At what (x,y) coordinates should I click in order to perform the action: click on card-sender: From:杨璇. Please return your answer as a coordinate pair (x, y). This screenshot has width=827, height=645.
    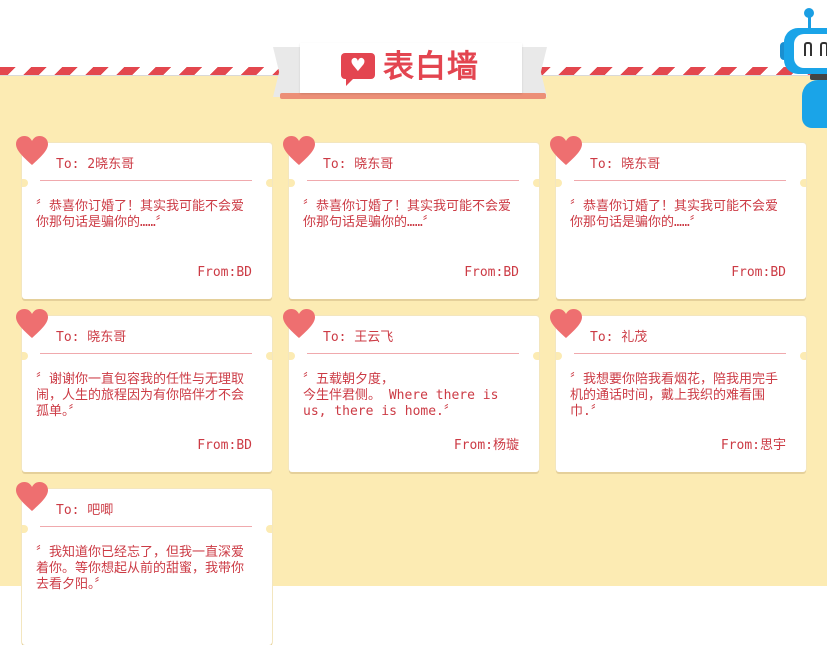
    Looking at the image, I should click on (486, 445).